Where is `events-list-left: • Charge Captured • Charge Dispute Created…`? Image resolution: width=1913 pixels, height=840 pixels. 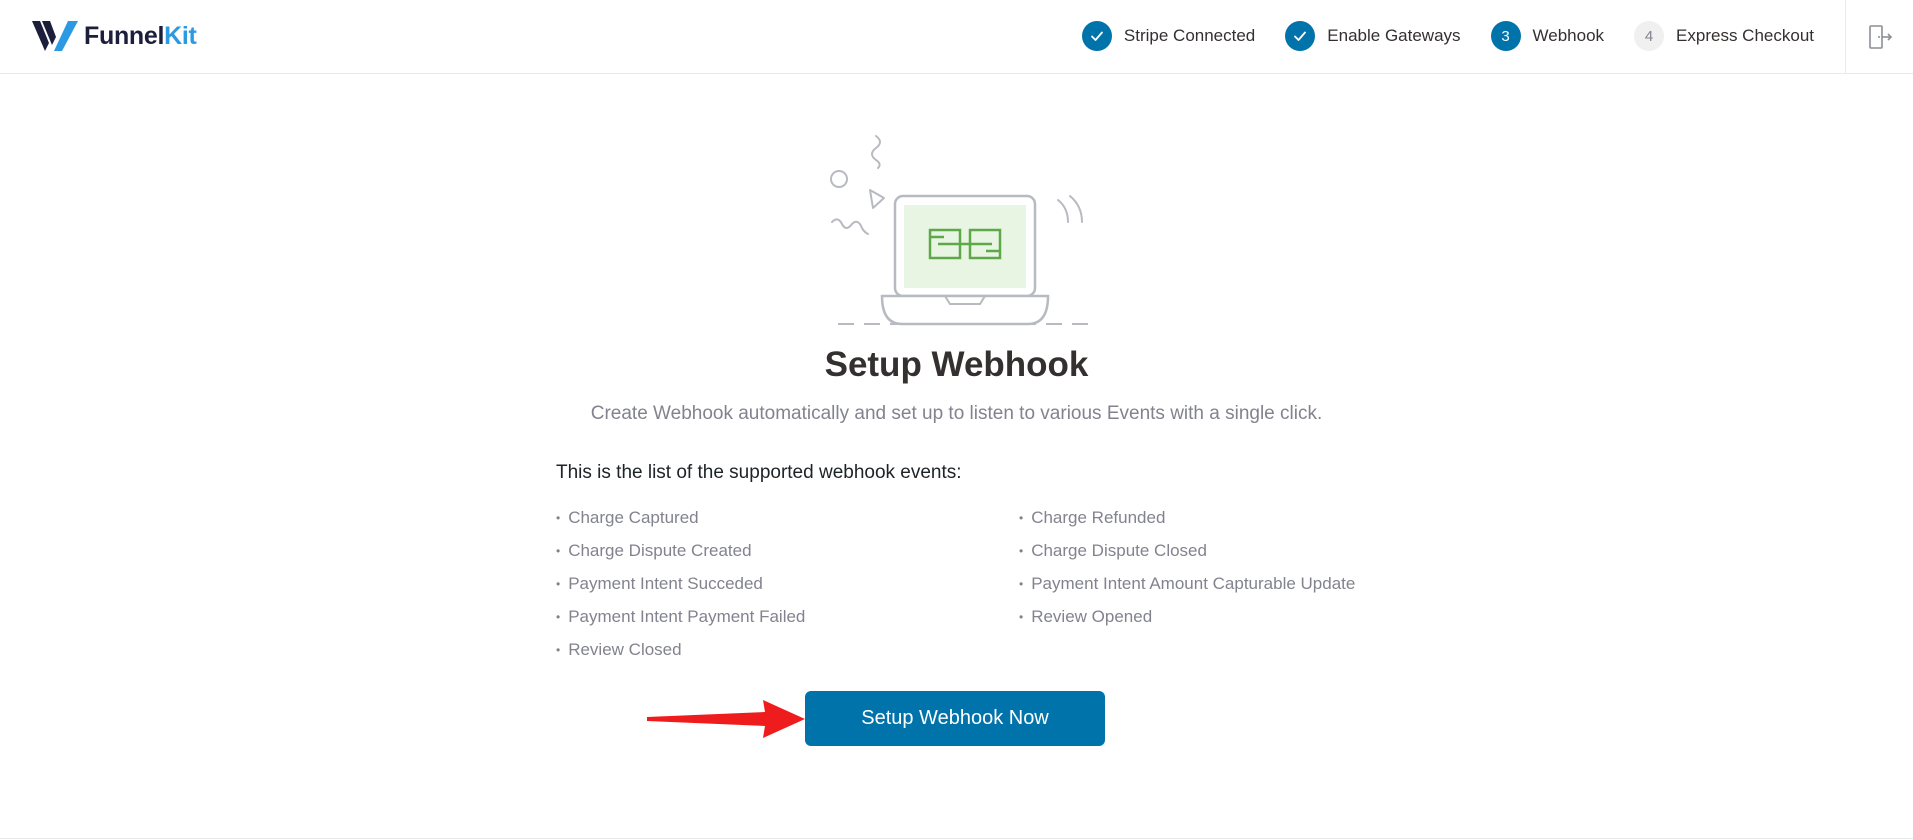
events-list-left: • Charge Captured • Charge Dispute Created… is located at coordinates (680, 583).